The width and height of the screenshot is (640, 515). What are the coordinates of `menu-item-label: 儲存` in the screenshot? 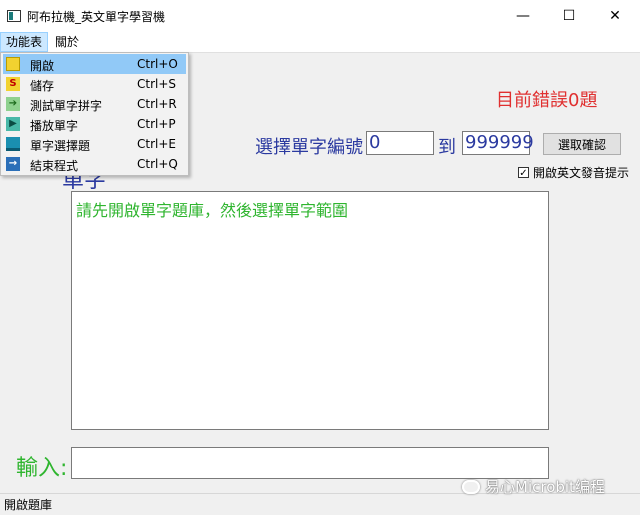 It's located at (42, 86).